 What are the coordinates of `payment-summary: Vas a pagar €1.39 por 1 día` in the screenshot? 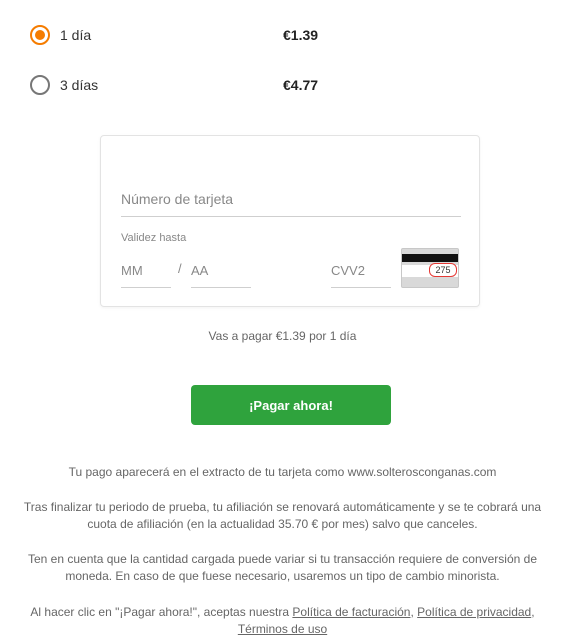 It's located at (282, 336).